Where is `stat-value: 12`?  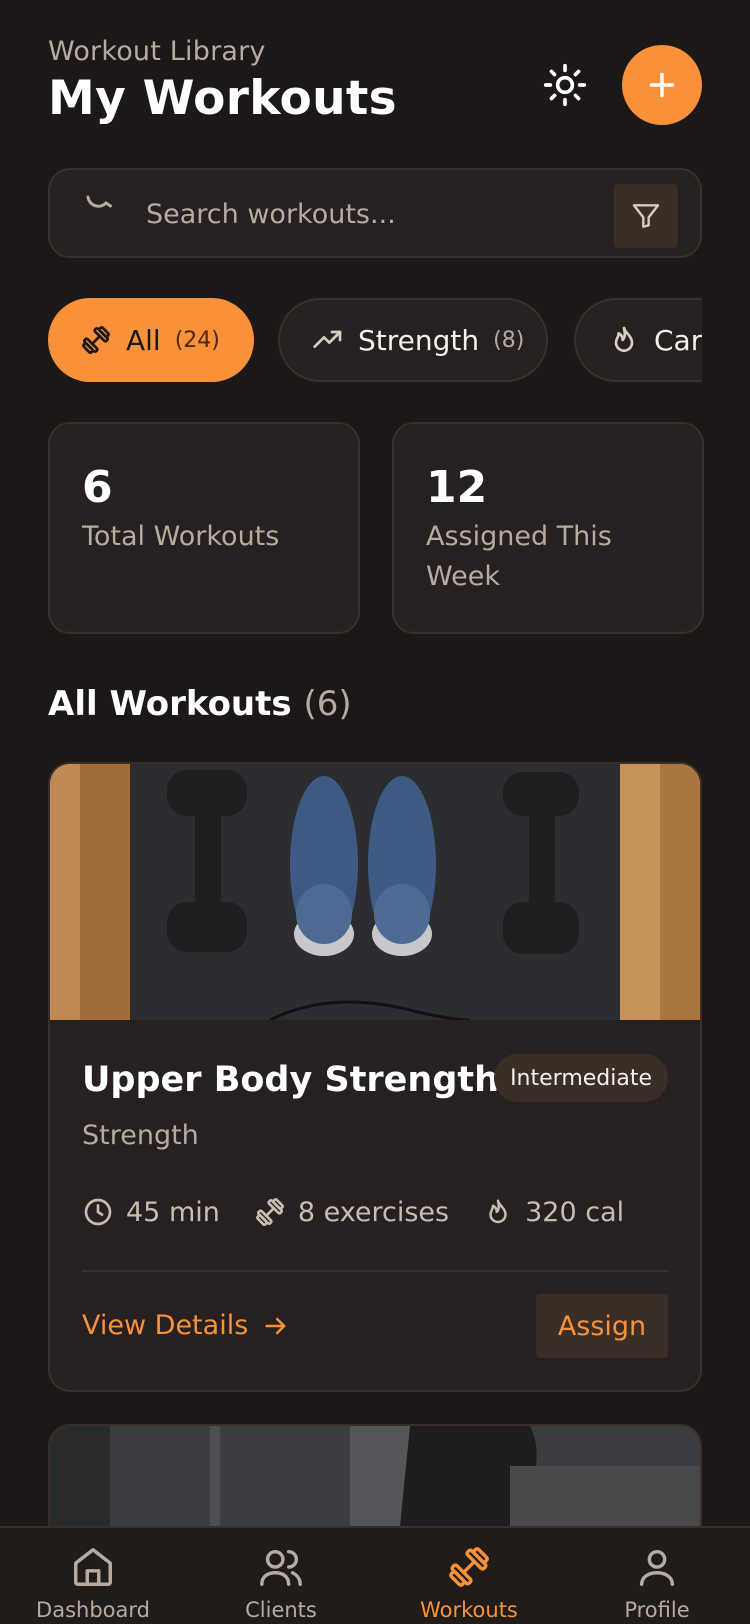 stat-value: 12 is located at coordinates (457, 487).